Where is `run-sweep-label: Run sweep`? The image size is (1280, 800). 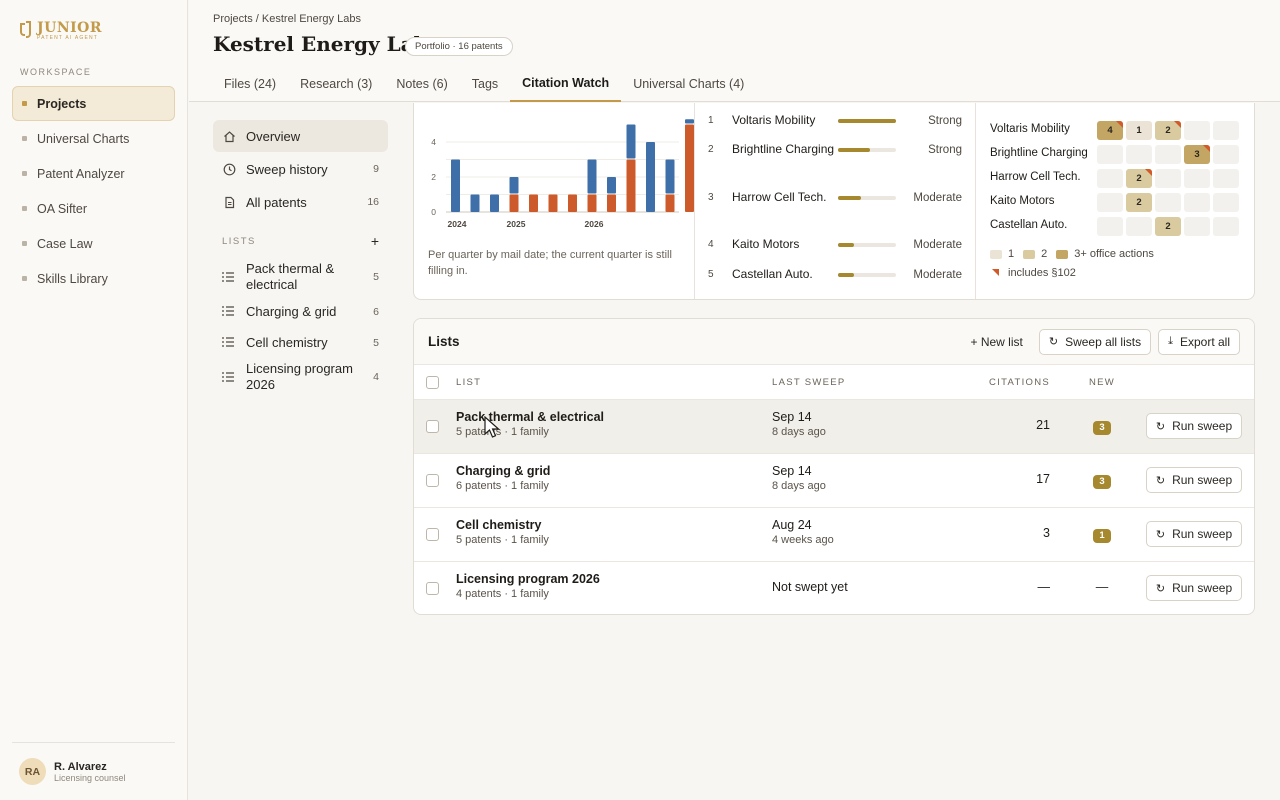 run-sweep-label: Run sweep is located at coordinates (1202, 426).